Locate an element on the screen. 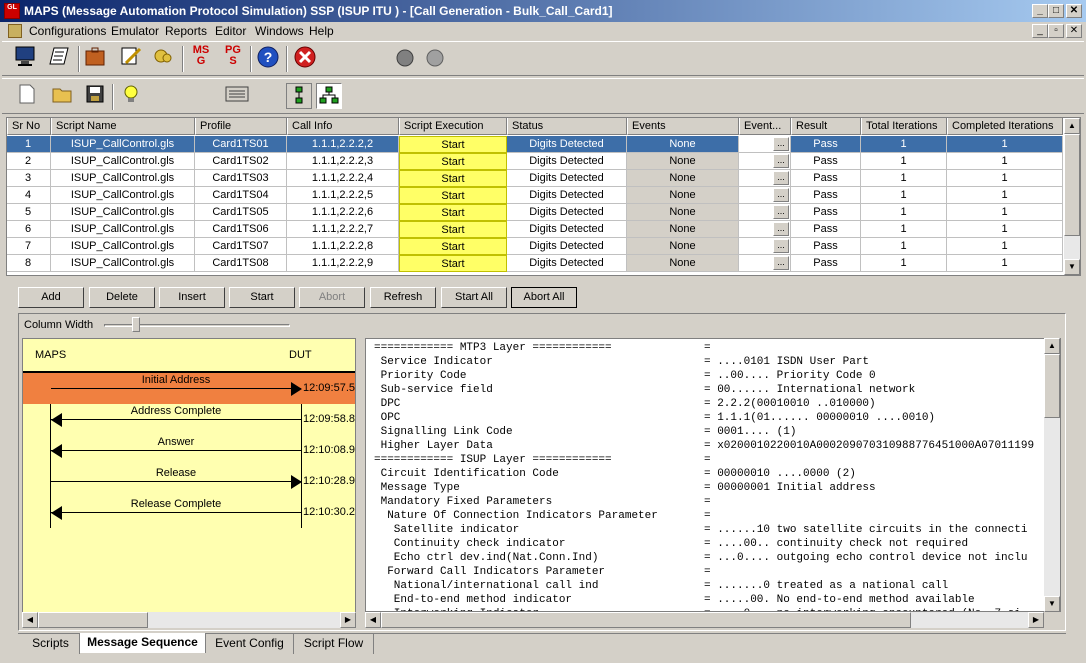 The width and height of the screenshot is (1086, 663). close-icon: ✕ is located at coordinates (1074, 11).